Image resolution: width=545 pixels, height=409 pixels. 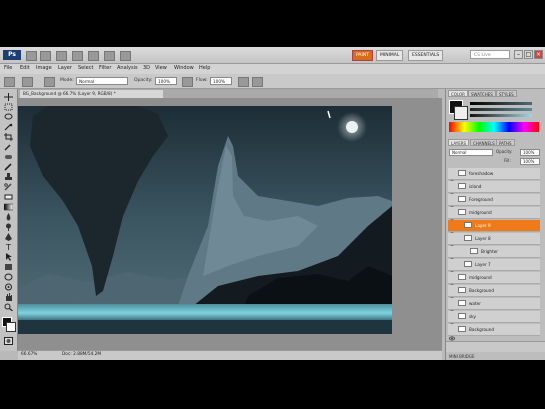 What do you see at coordinates (501, 109) in the screenshot?
I see `green-slider` at bounding box center [501, 109].